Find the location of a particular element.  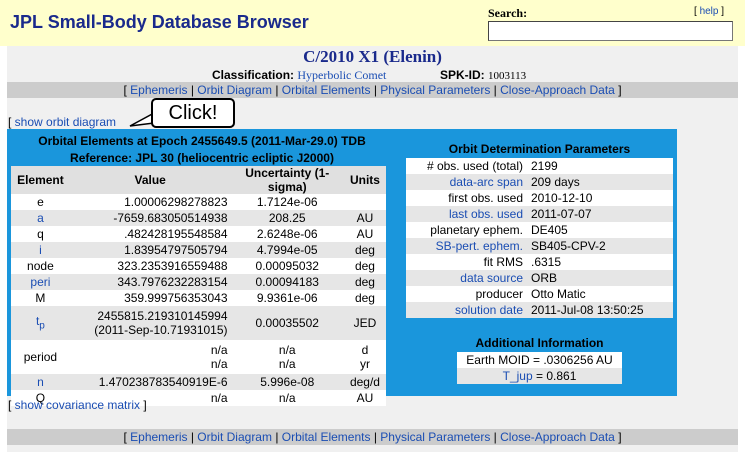

table-row: node 323.2353916559488 0.00095032 deg is located at coordinates (198, 266).